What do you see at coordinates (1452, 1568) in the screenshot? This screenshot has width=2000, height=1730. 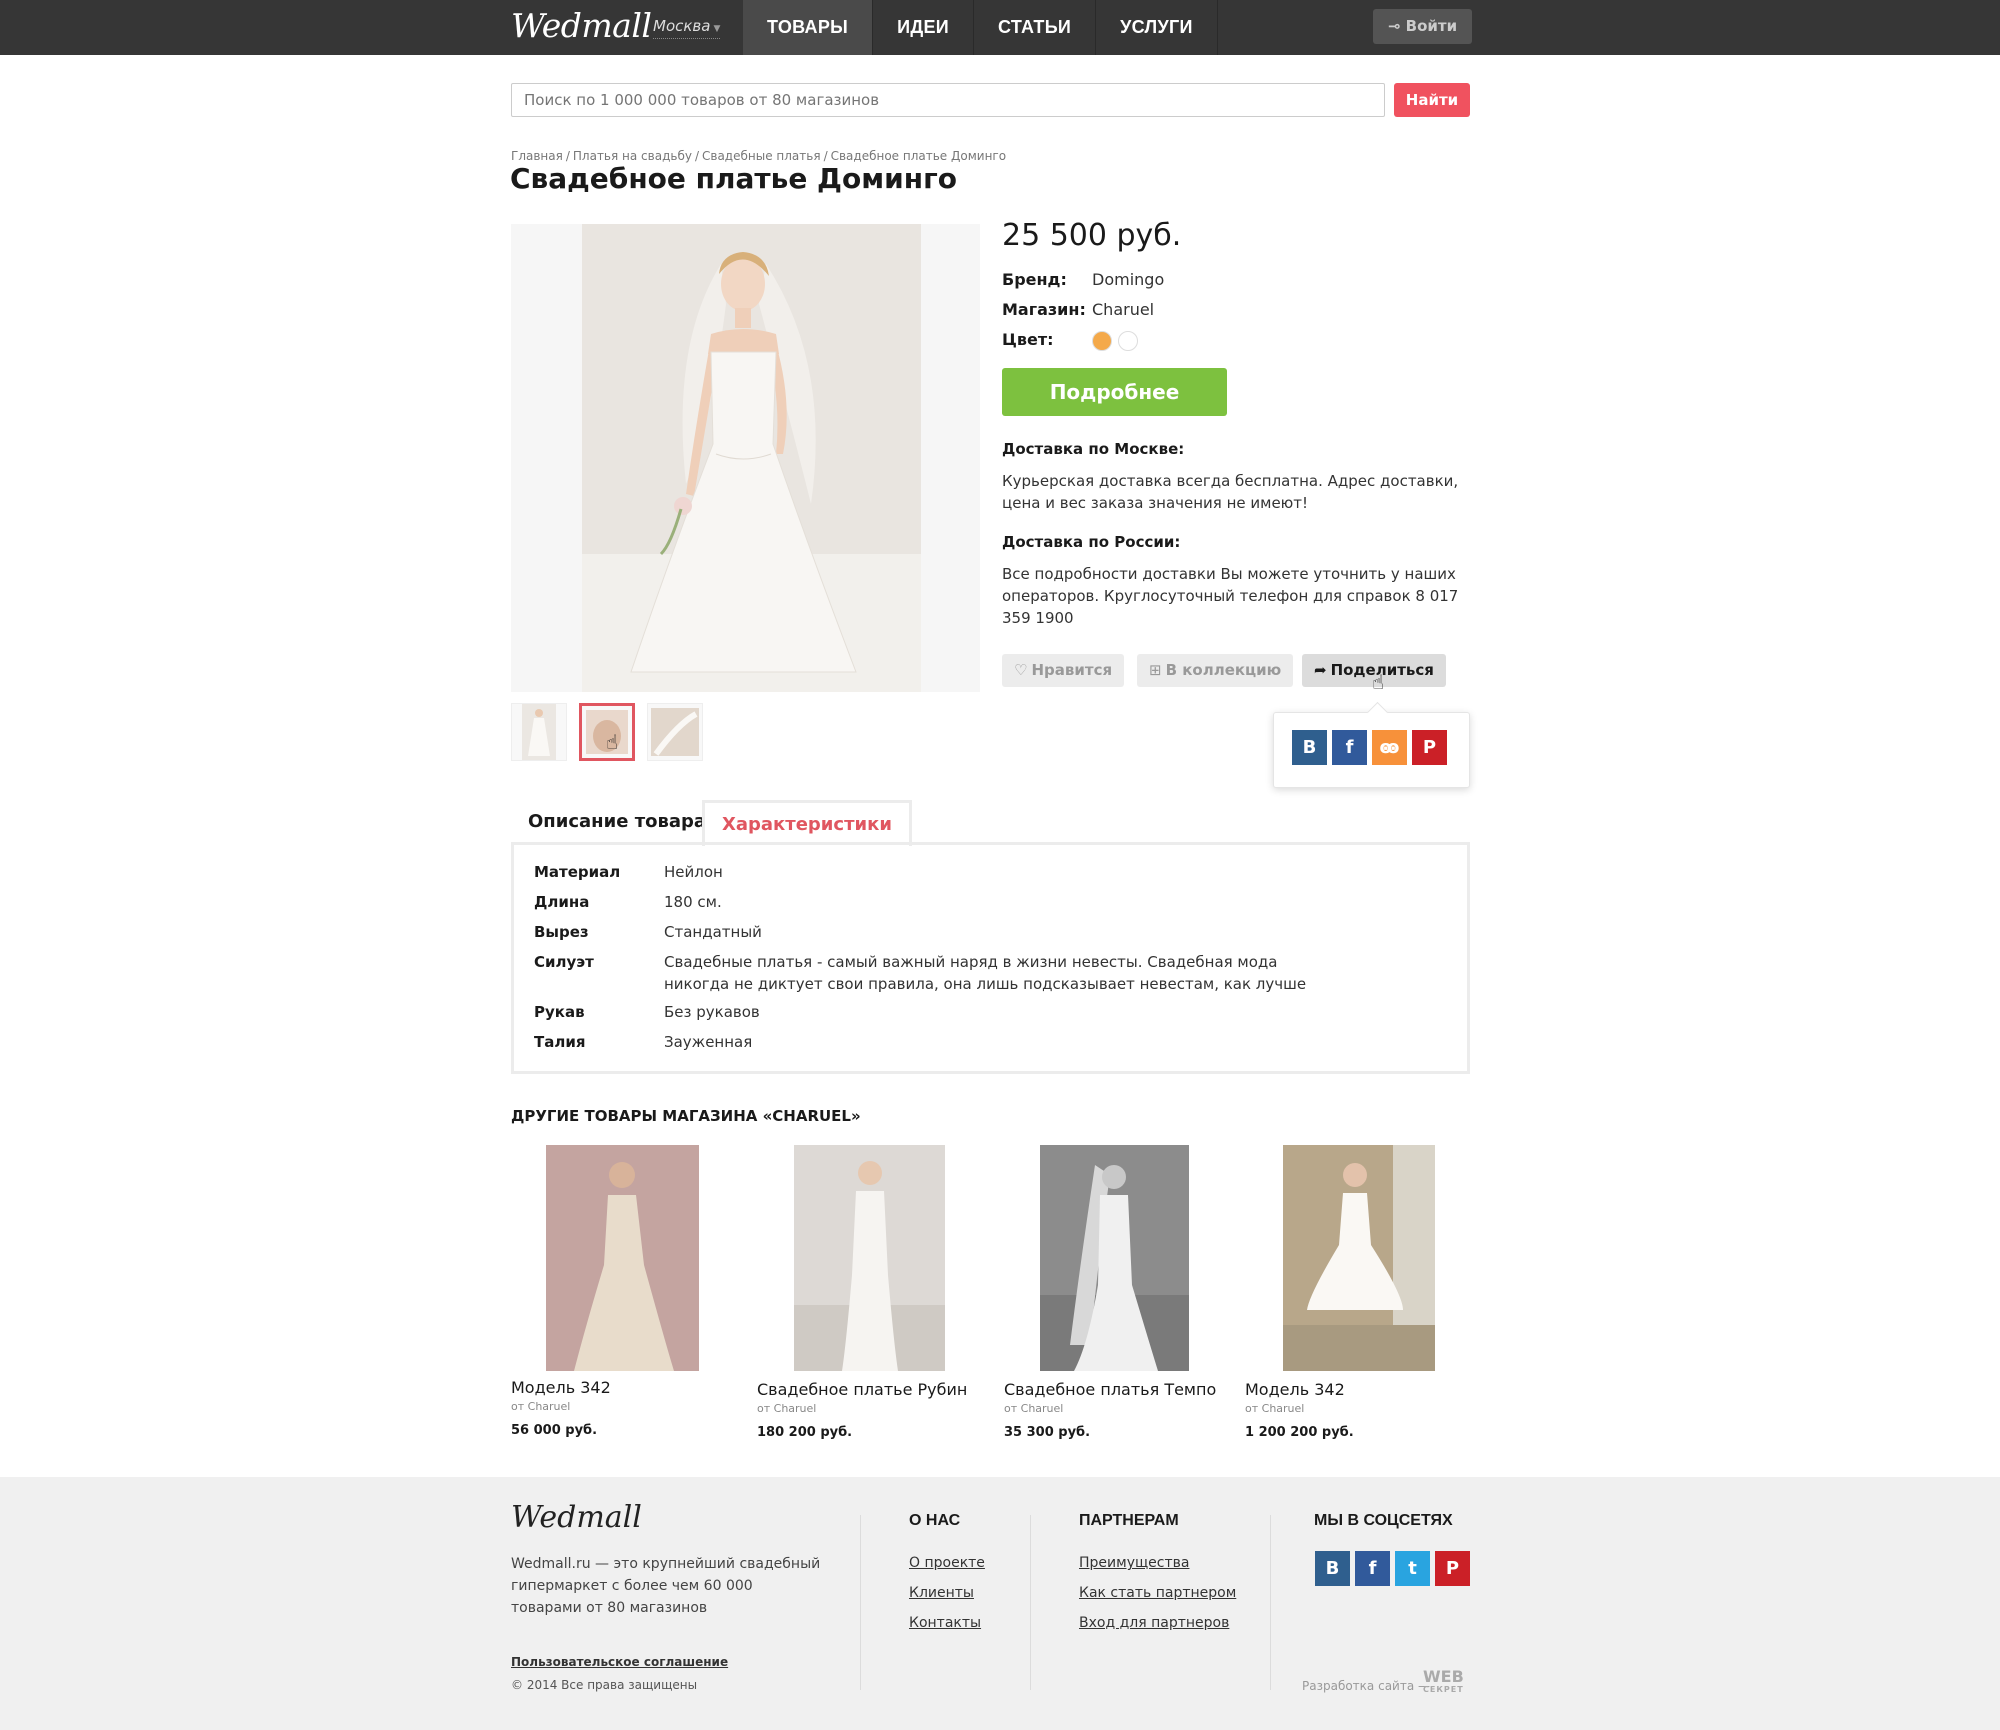 I see `pinterest-icon: P` at bounding box center [1452, 1568].